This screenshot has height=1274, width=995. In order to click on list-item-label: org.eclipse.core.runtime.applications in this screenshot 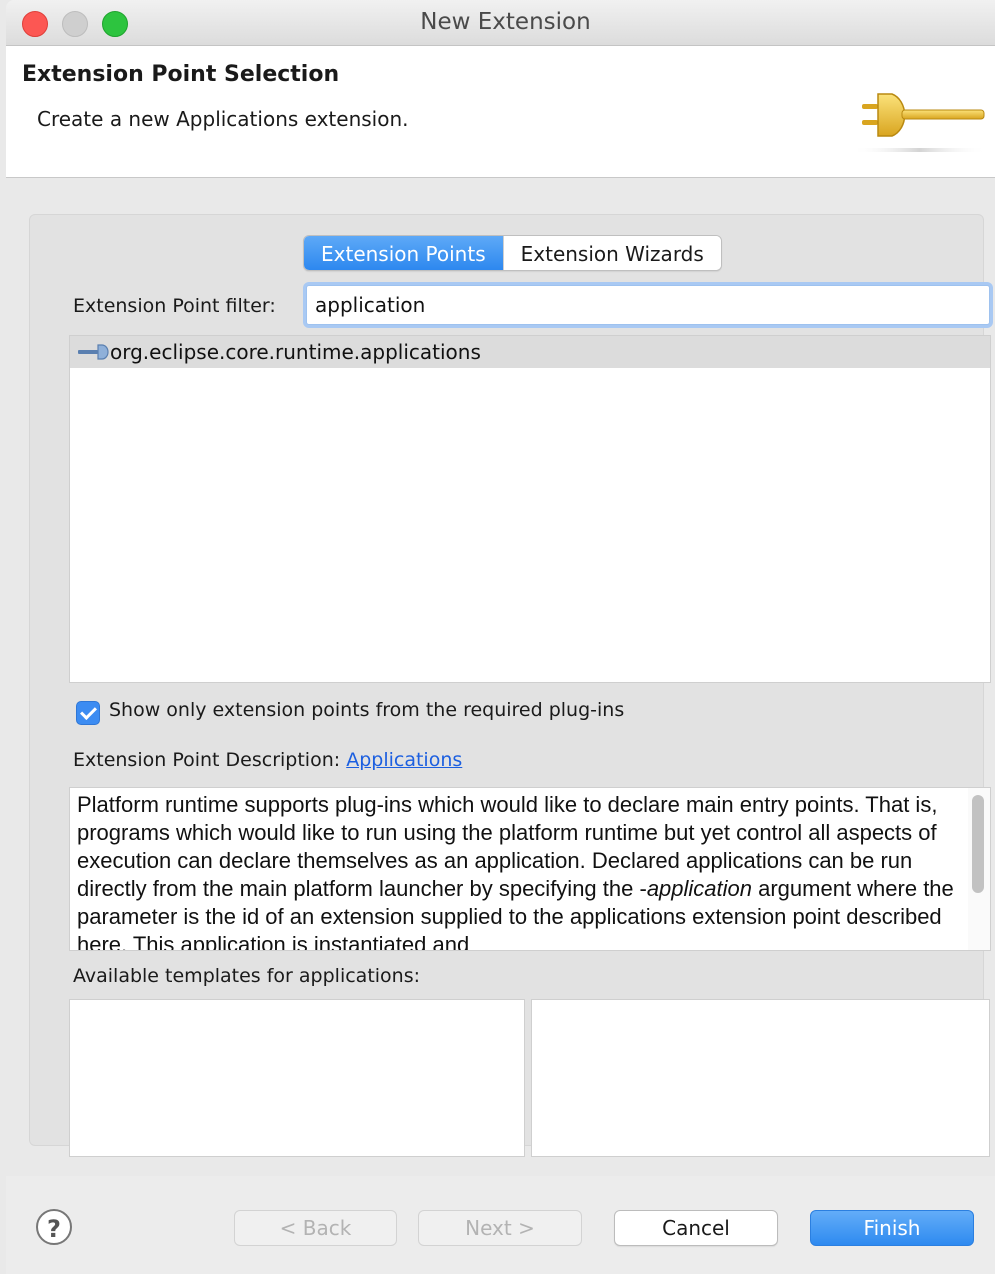, I will do `click(295, 352)`.